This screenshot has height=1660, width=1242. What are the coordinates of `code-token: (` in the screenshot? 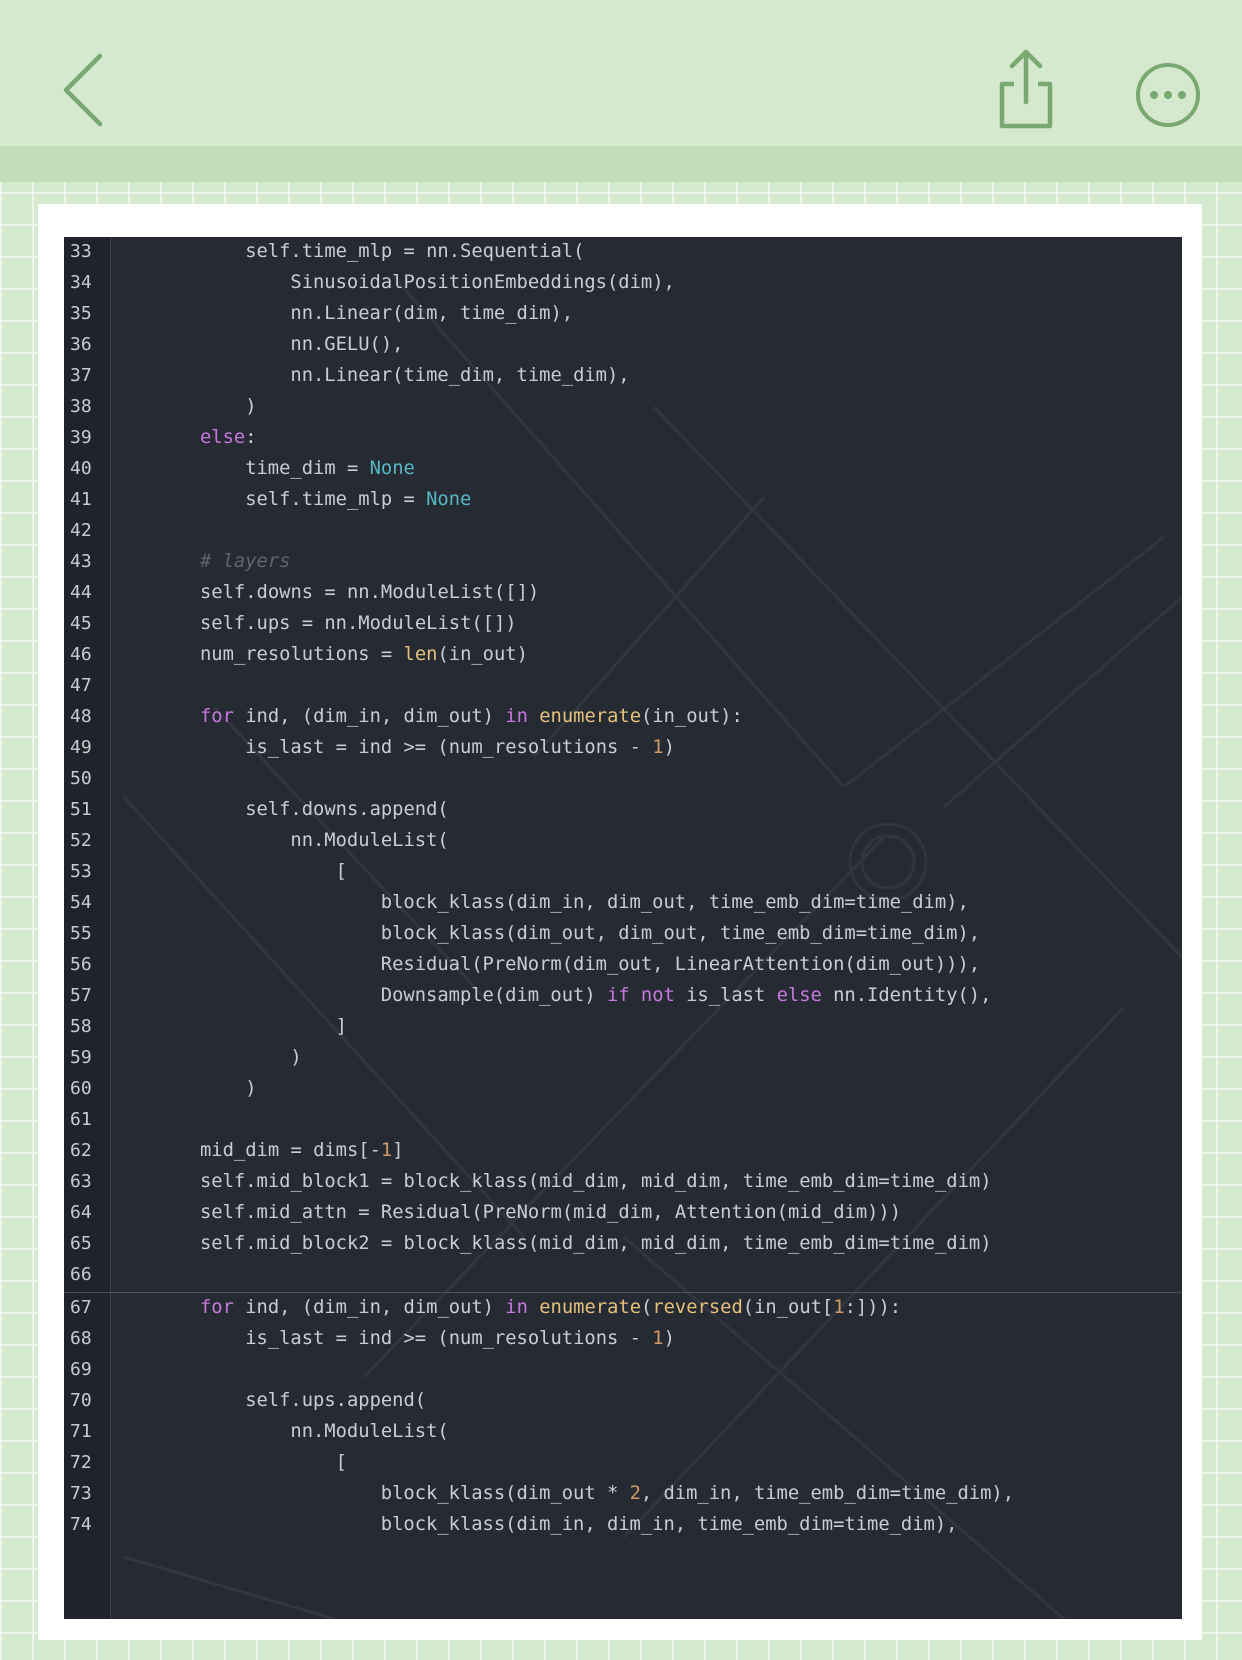 It's located at (647, 1307).